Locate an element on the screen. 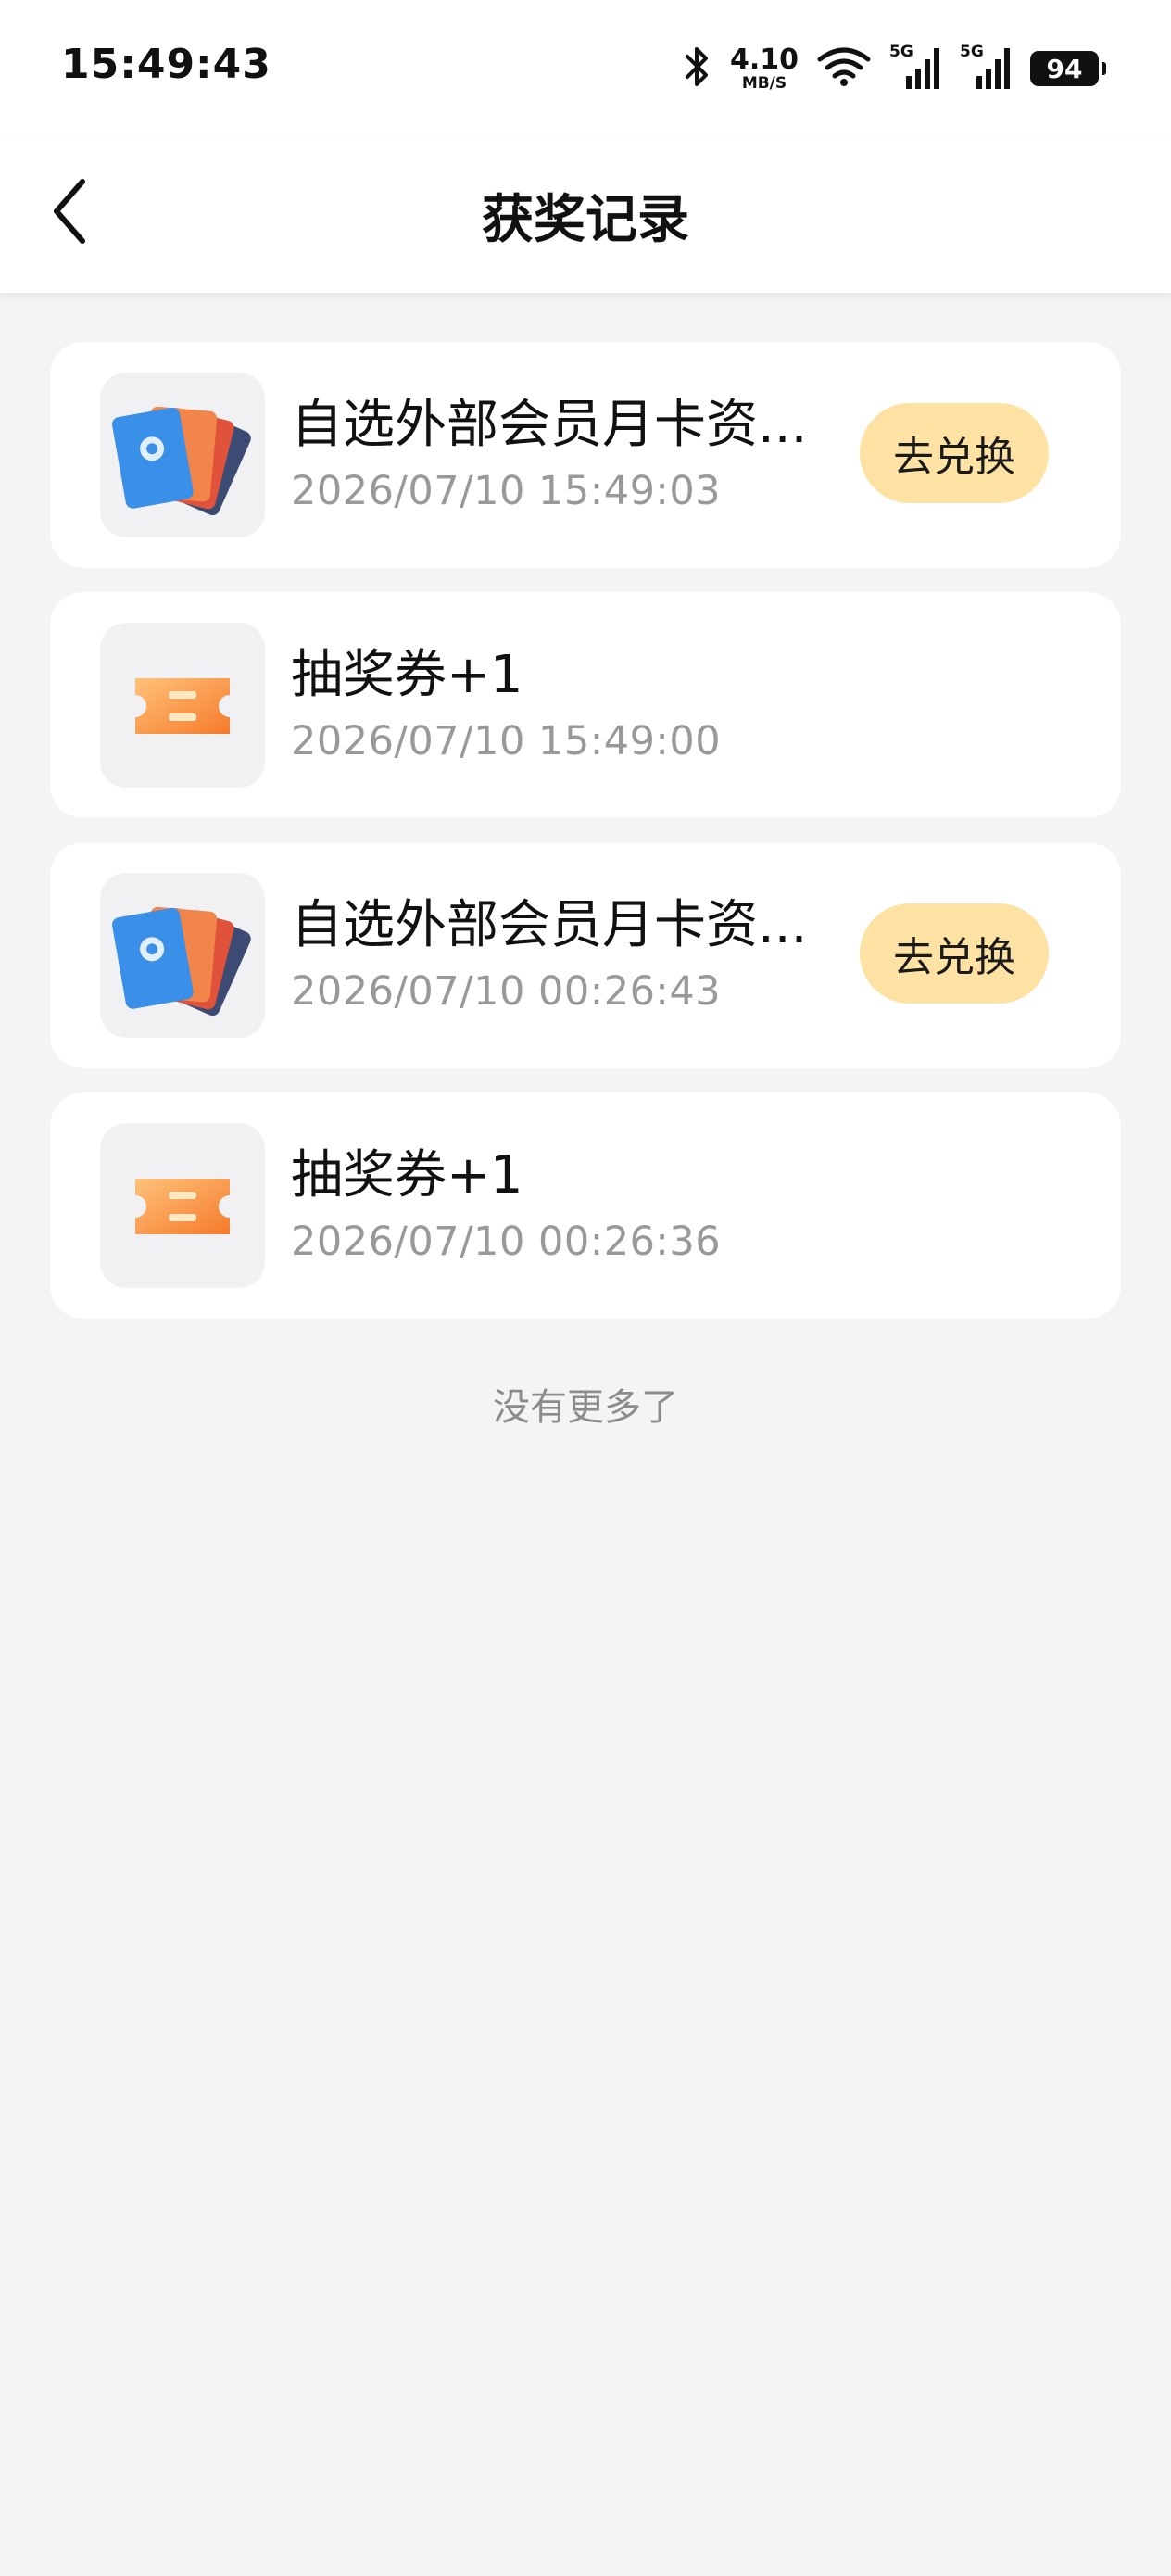 This screenshot has height=2576, width=1171. record-time: 2026/07/10 00:26:43 is located at coordinates (507, 991).